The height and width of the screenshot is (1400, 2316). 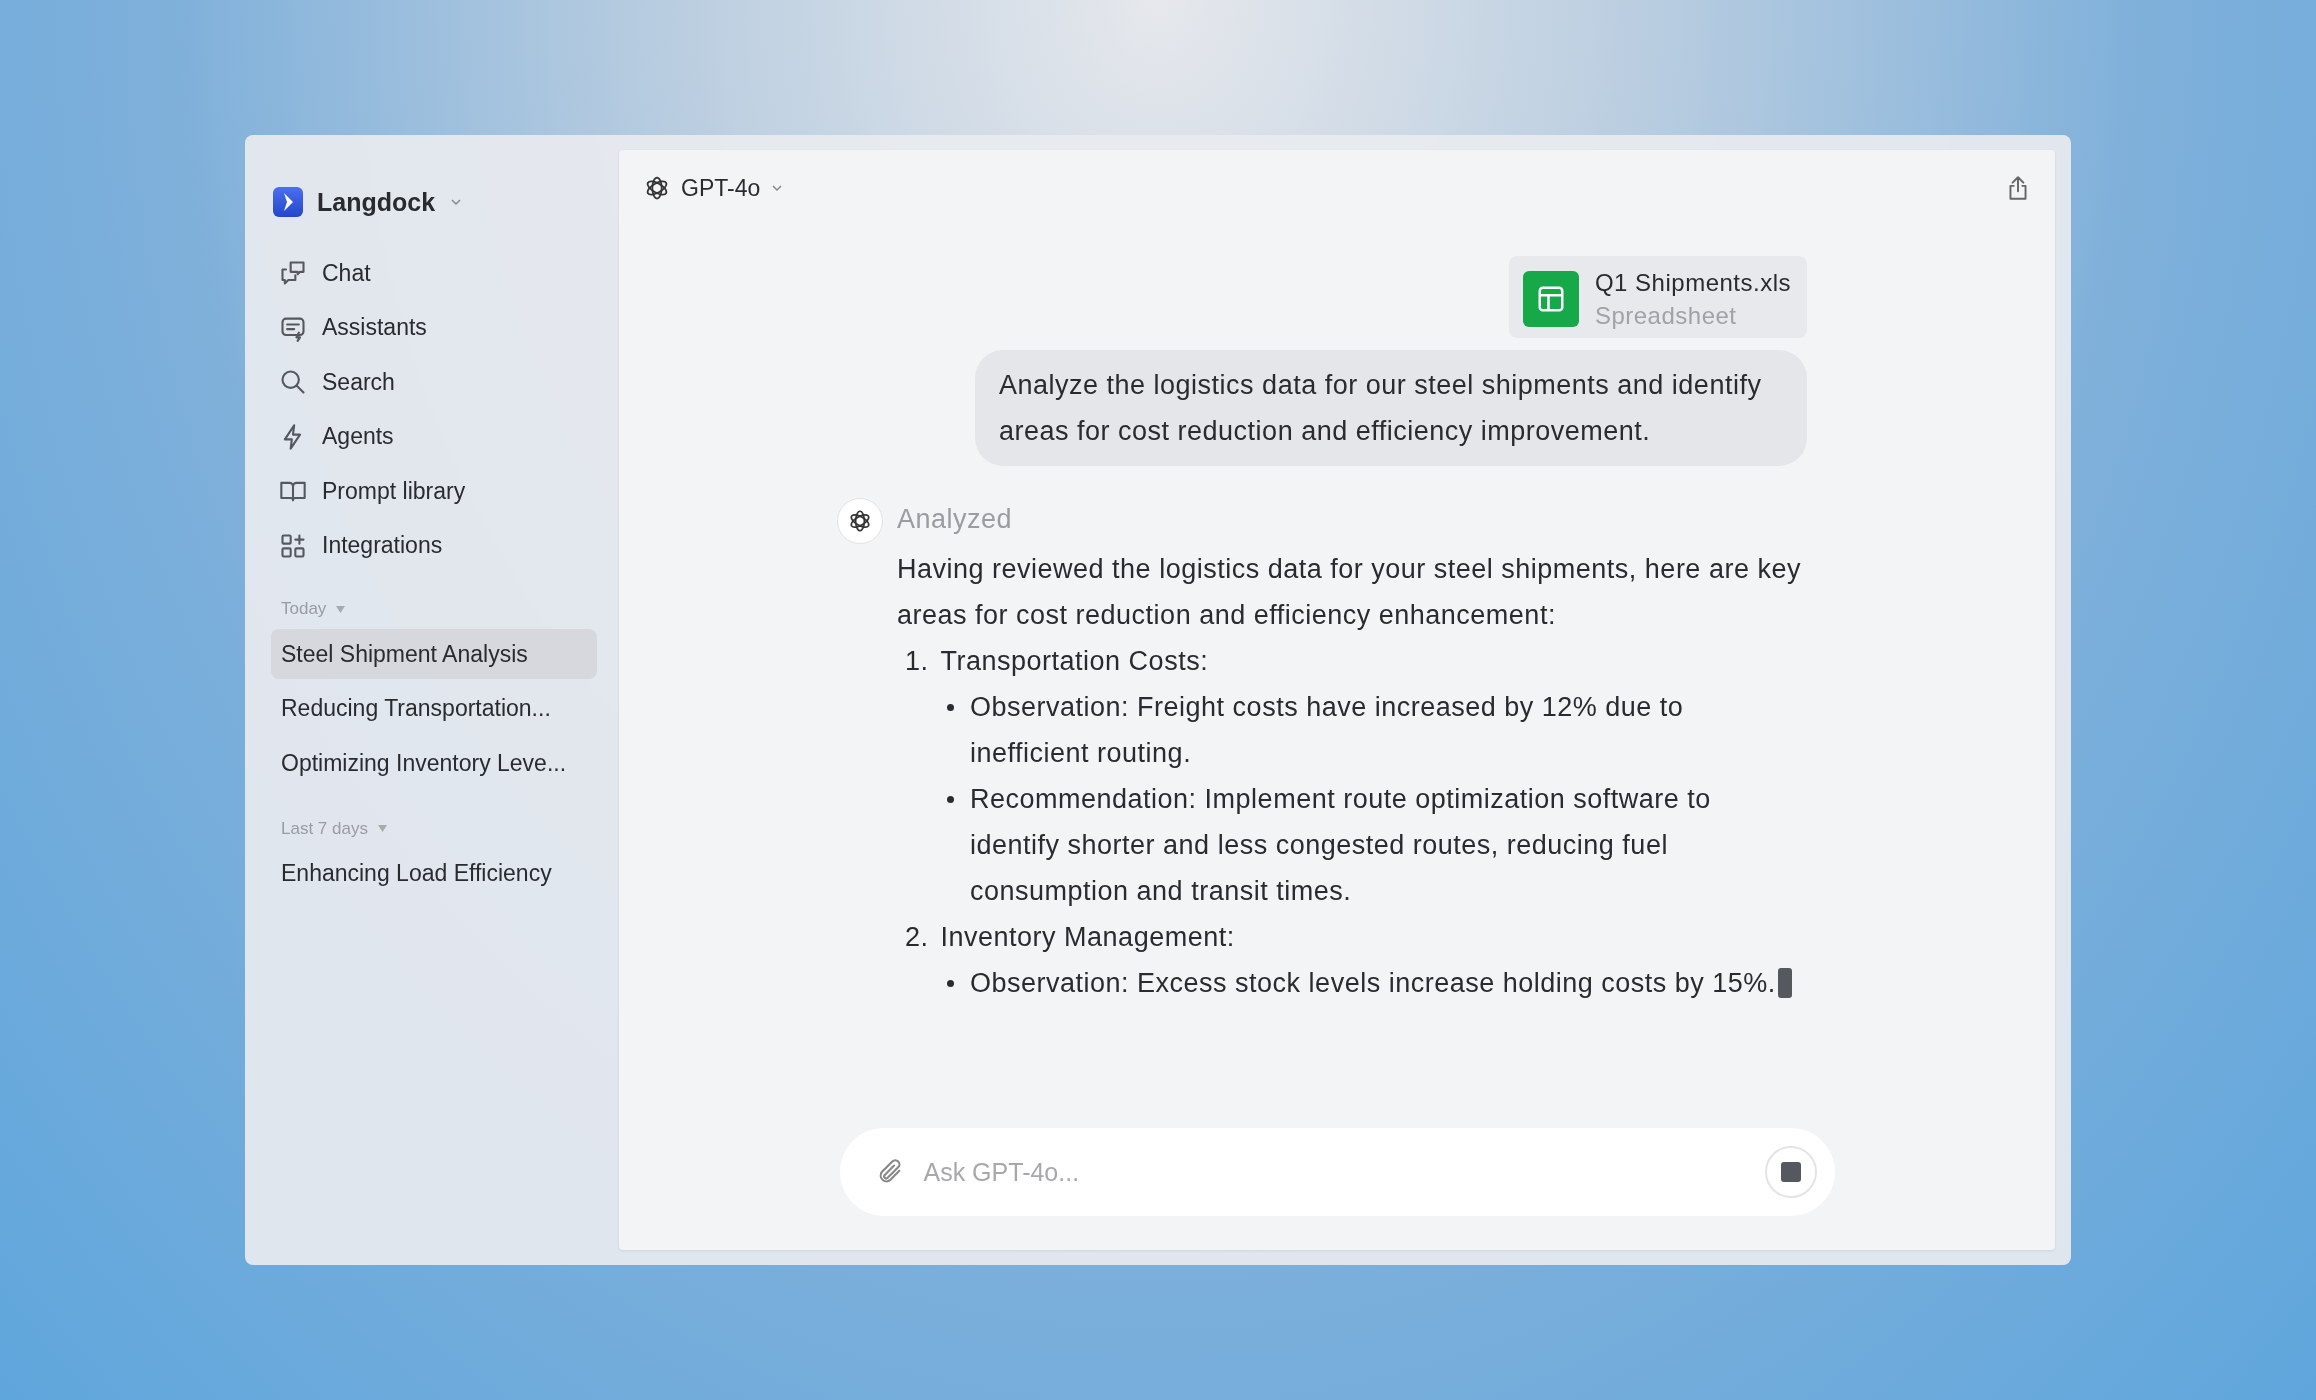 I want to click on list-heading: Transportation Costs:, so click(x=1074, y=661).